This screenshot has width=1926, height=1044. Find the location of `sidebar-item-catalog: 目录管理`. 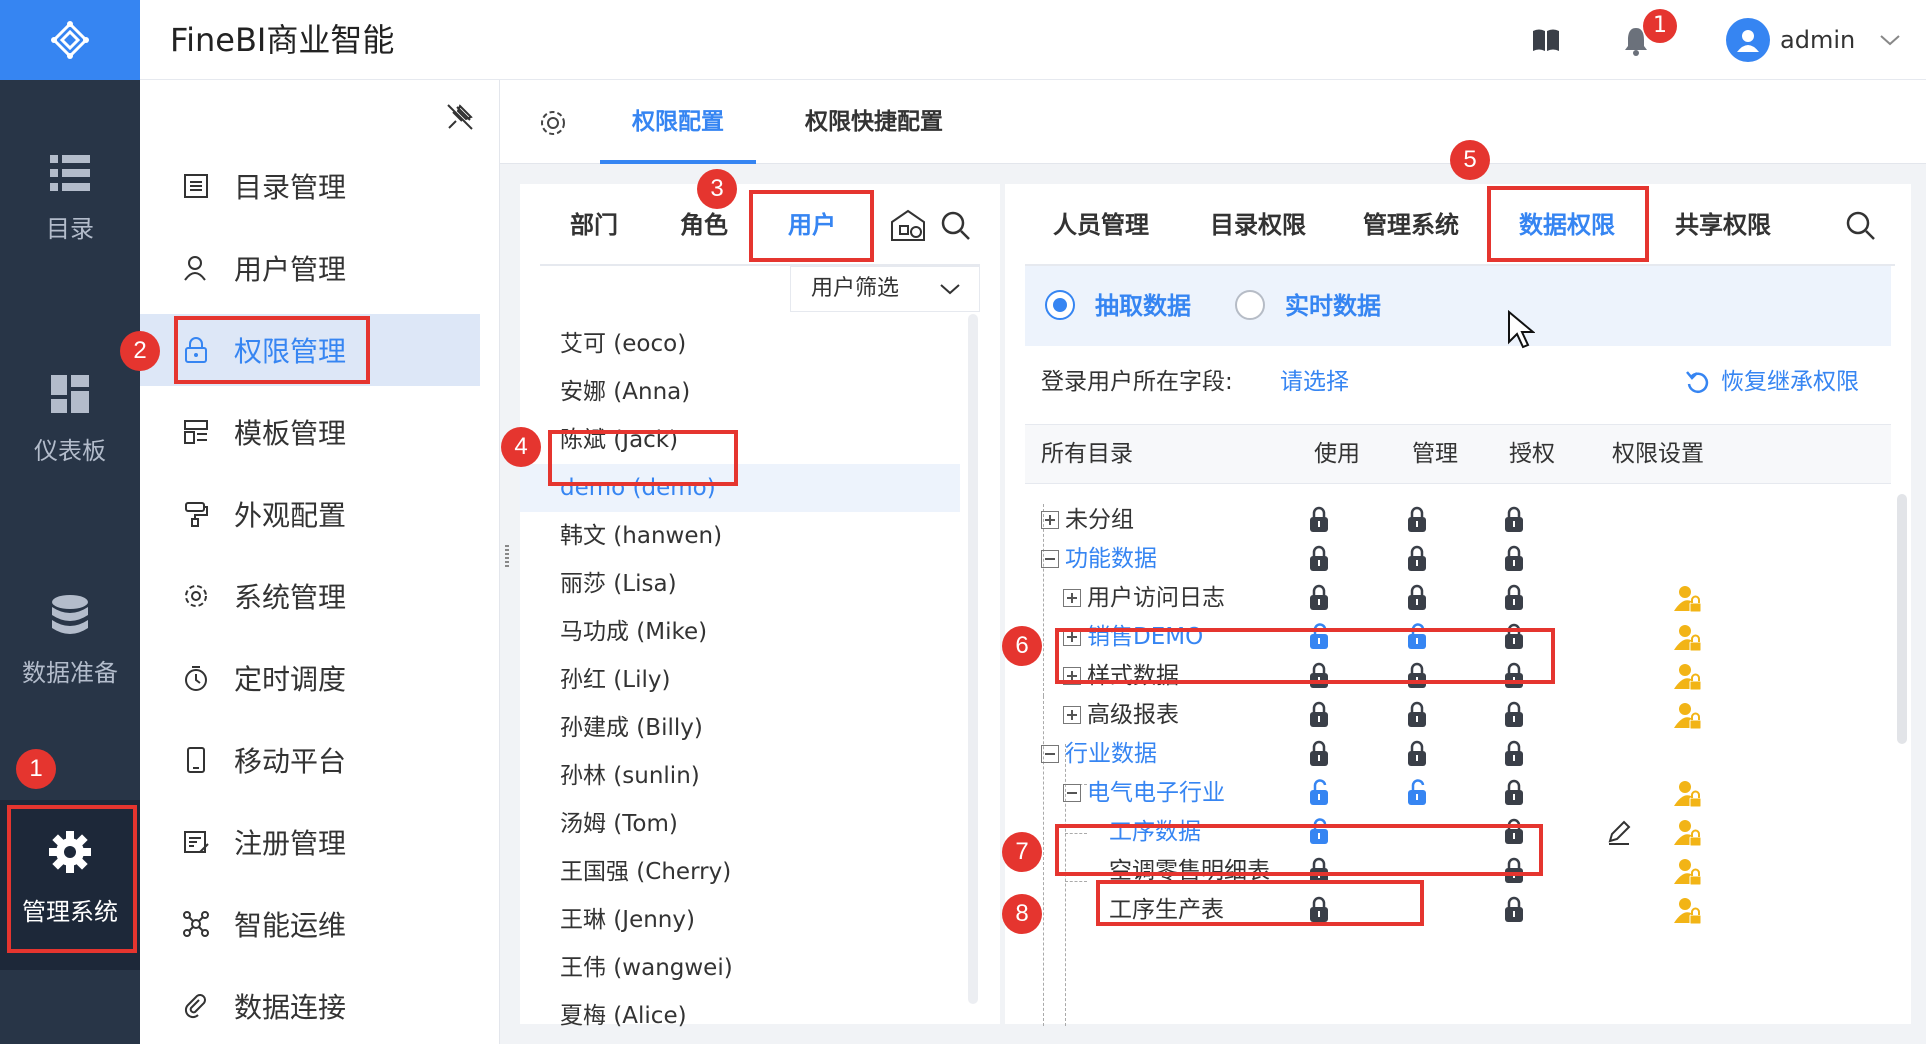

sidebar-item-catalog: 目录管理 is located at coordinates (310, 186).